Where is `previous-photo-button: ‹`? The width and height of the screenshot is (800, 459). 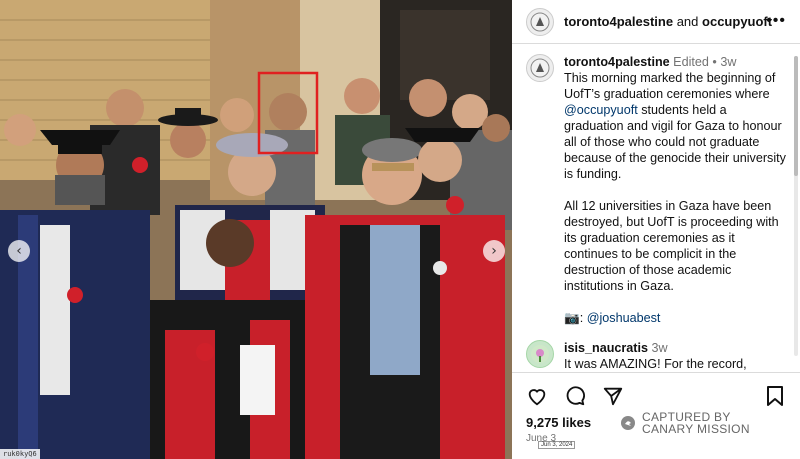 previous-photo-button: ‹ is located at coordinates (19, 251).